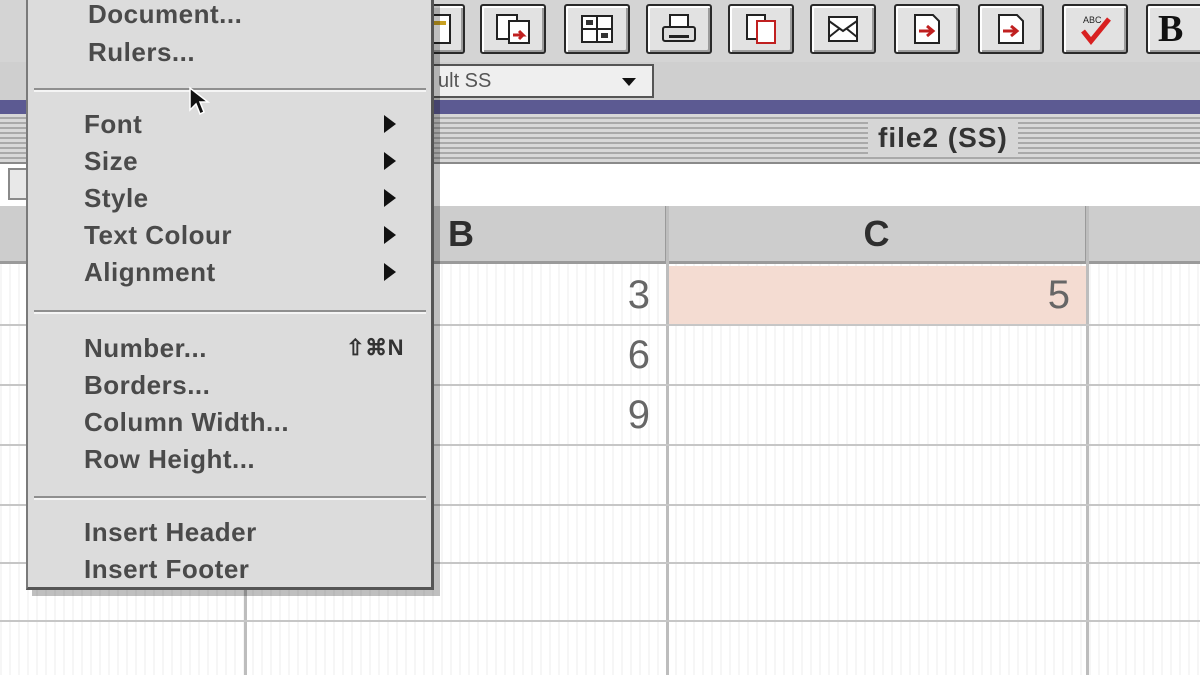 The height and width of the screenshot is (675, 1200). What do you see at coordinates (199, 101) in the screenshot?
I see `mouse-cursor-icon` at bounding box center [199, 101].